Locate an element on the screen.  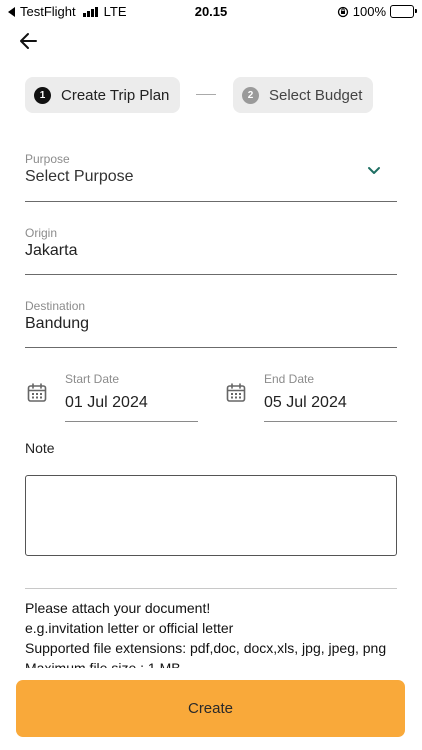
origin-field: Origin Jakarta is located at coordinates (211, 250).